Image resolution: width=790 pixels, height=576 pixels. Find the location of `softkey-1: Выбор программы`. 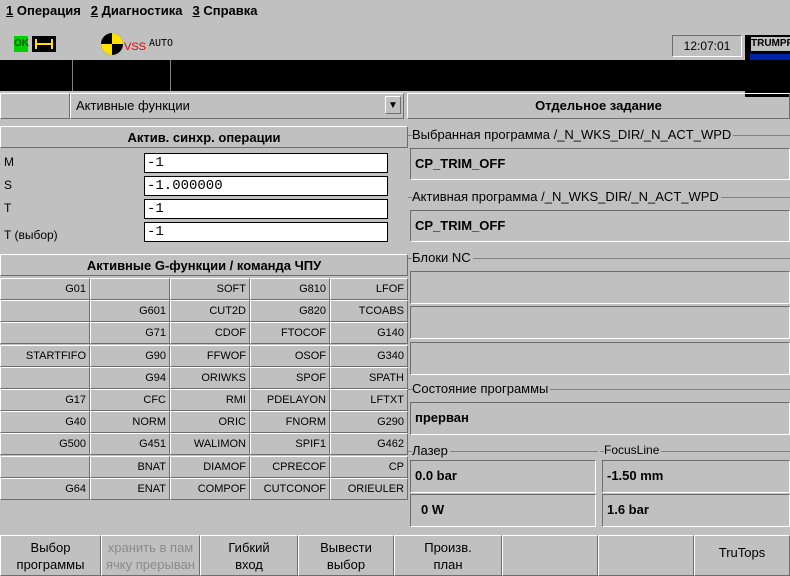

softkey-1: Выбор программы is located at coordinates (50, 555).